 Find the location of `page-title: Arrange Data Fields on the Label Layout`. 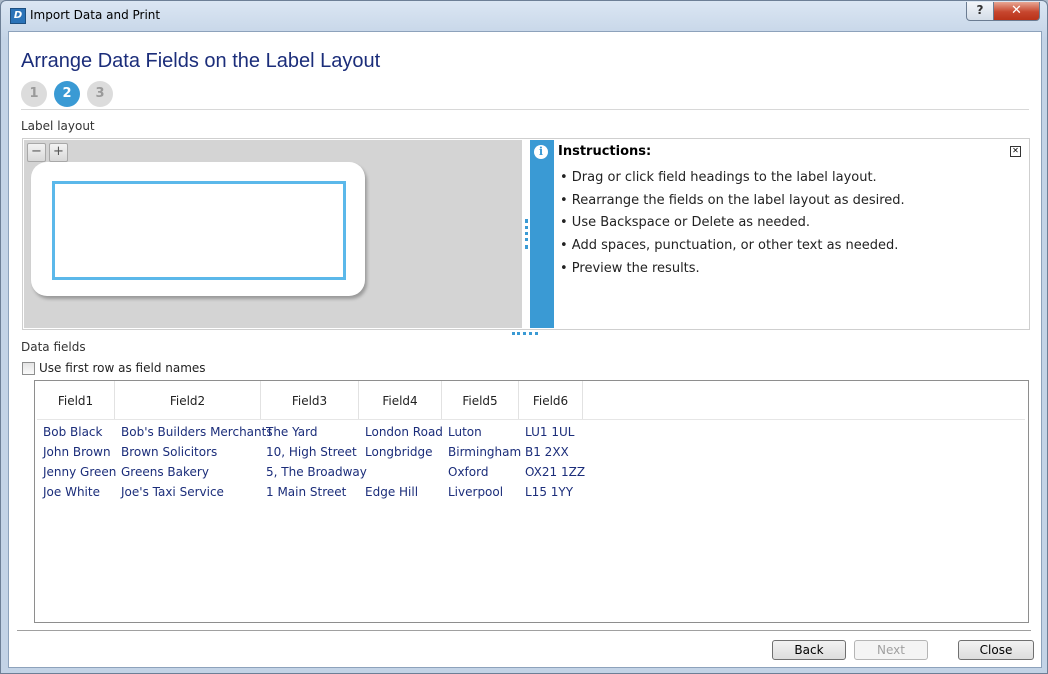

page-title: Arrange Data Fields on the Label Layout is located at coordinates (201, 61).